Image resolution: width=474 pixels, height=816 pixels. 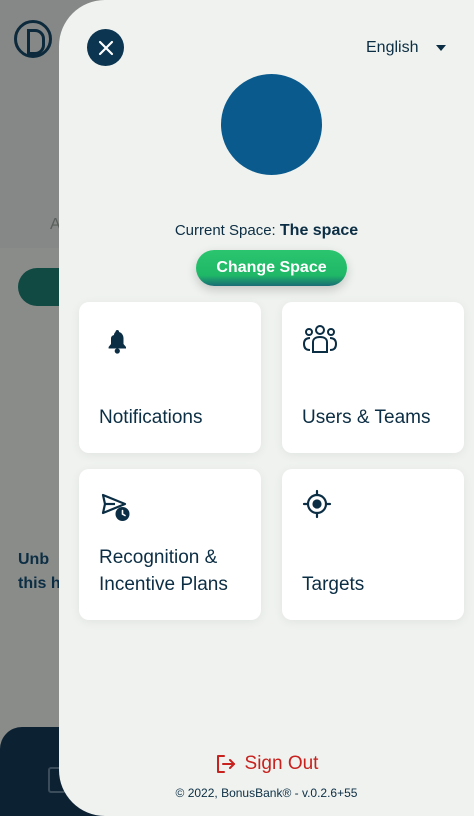 I want to click on sign-out-button: Sign Out, so click(x=266, y=764).